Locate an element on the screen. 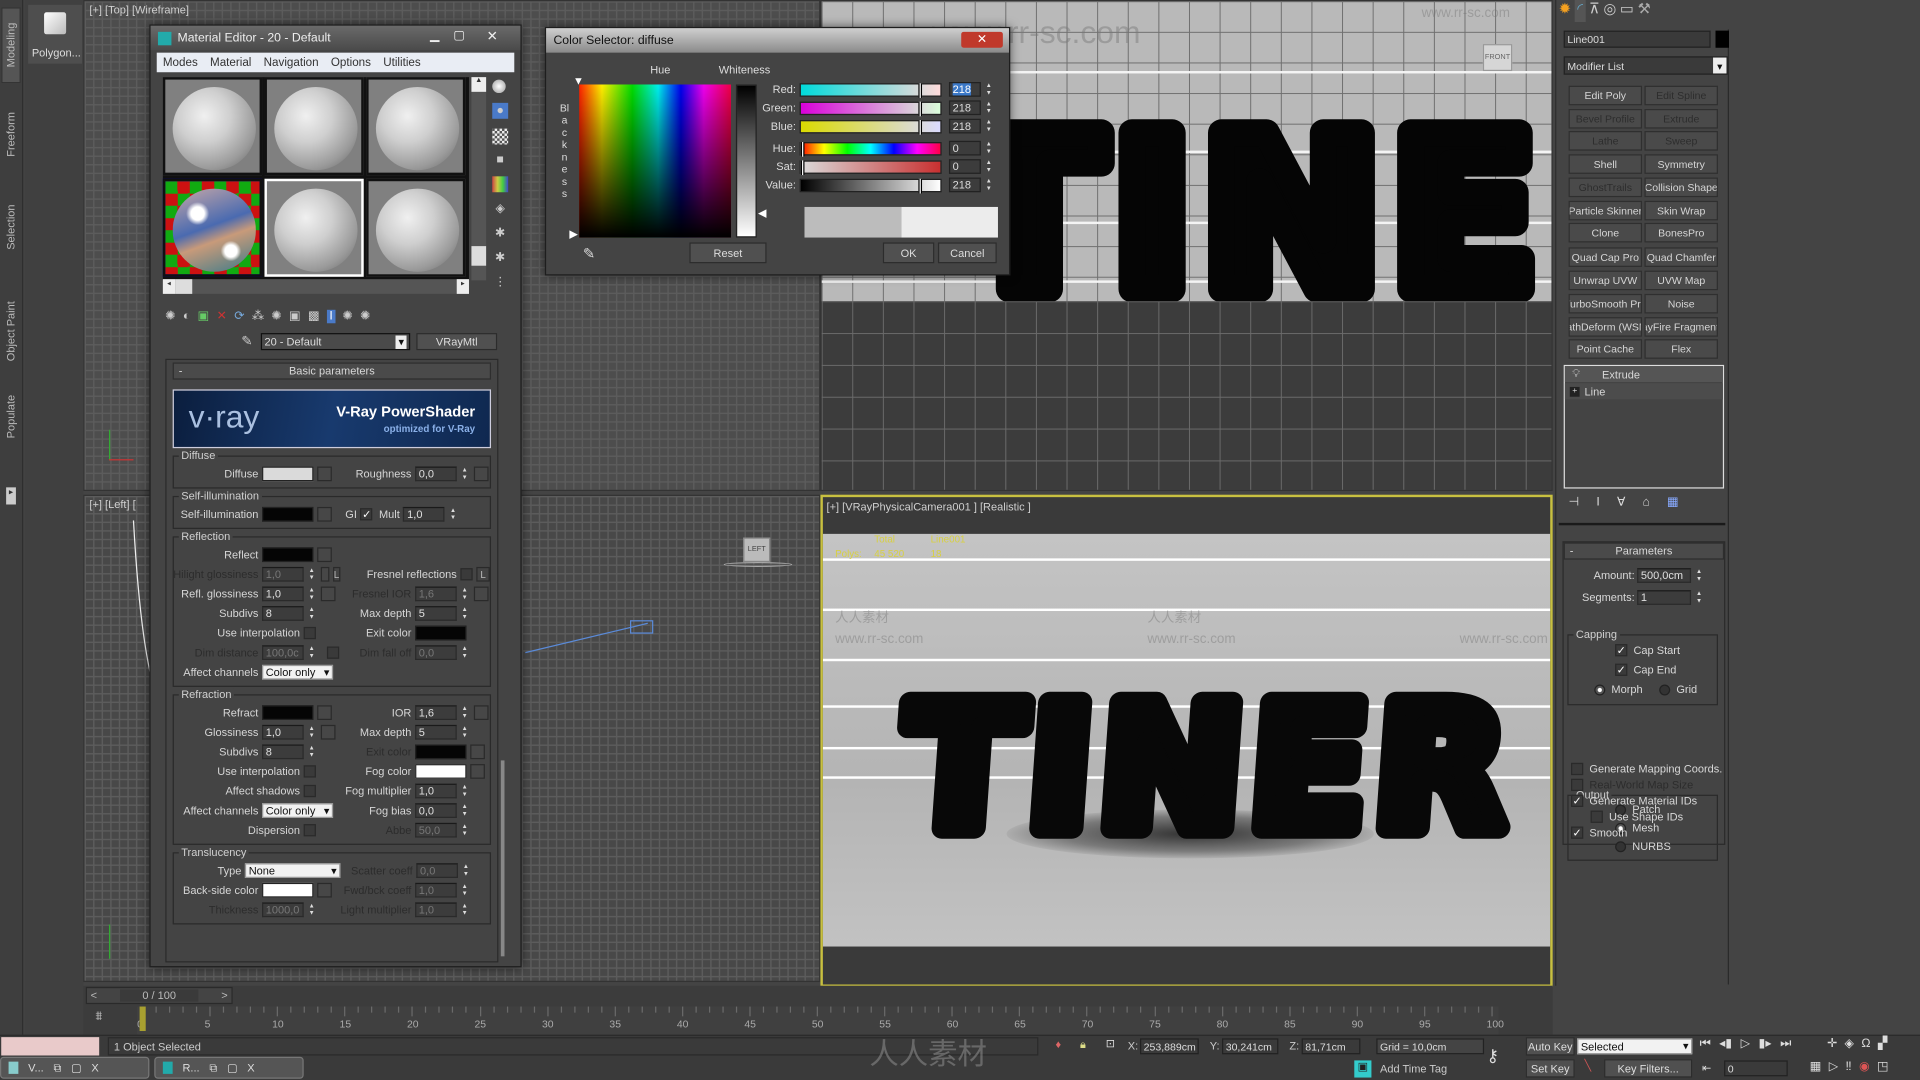 This screenshot has width=1920, height=1080. menu-material: Material is located at coordinates (230, 62).